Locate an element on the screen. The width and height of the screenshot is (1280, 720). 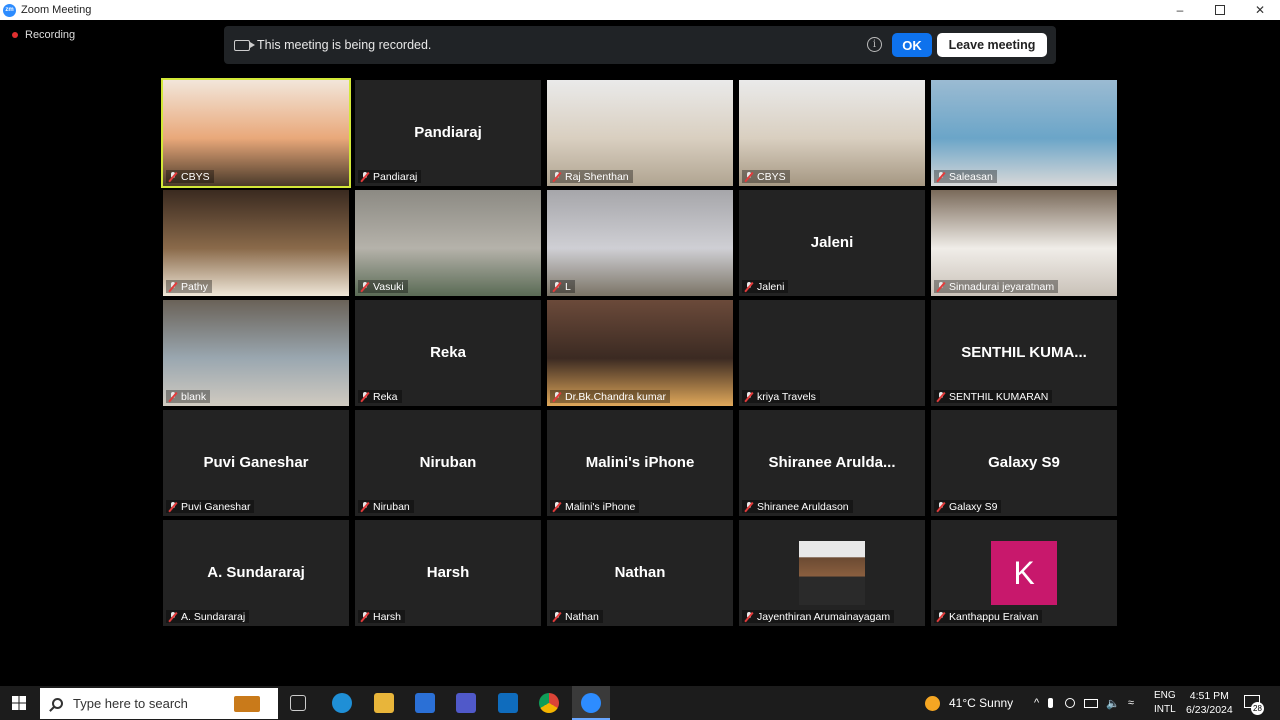
participant-name-label: L is located at coordinates (562, 286).